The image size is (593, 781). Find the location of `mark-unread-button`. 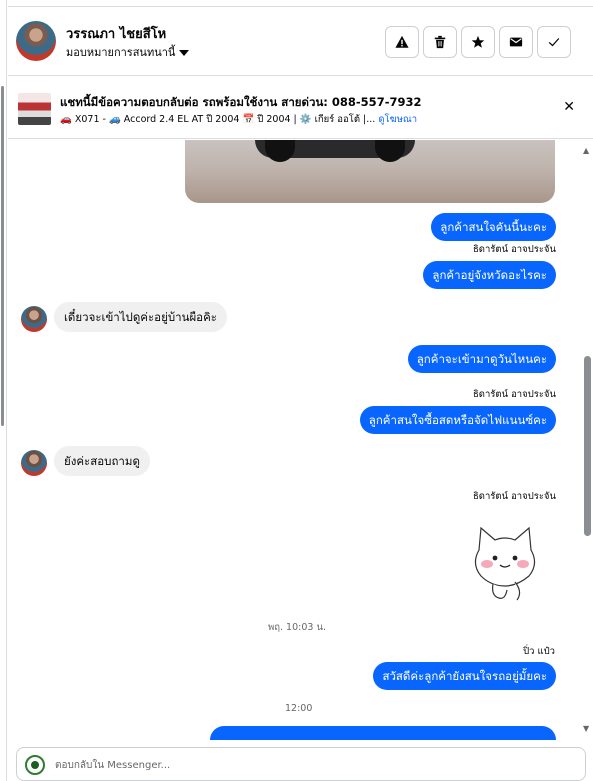

mark-unread-button is located at coordinates (516, 42).